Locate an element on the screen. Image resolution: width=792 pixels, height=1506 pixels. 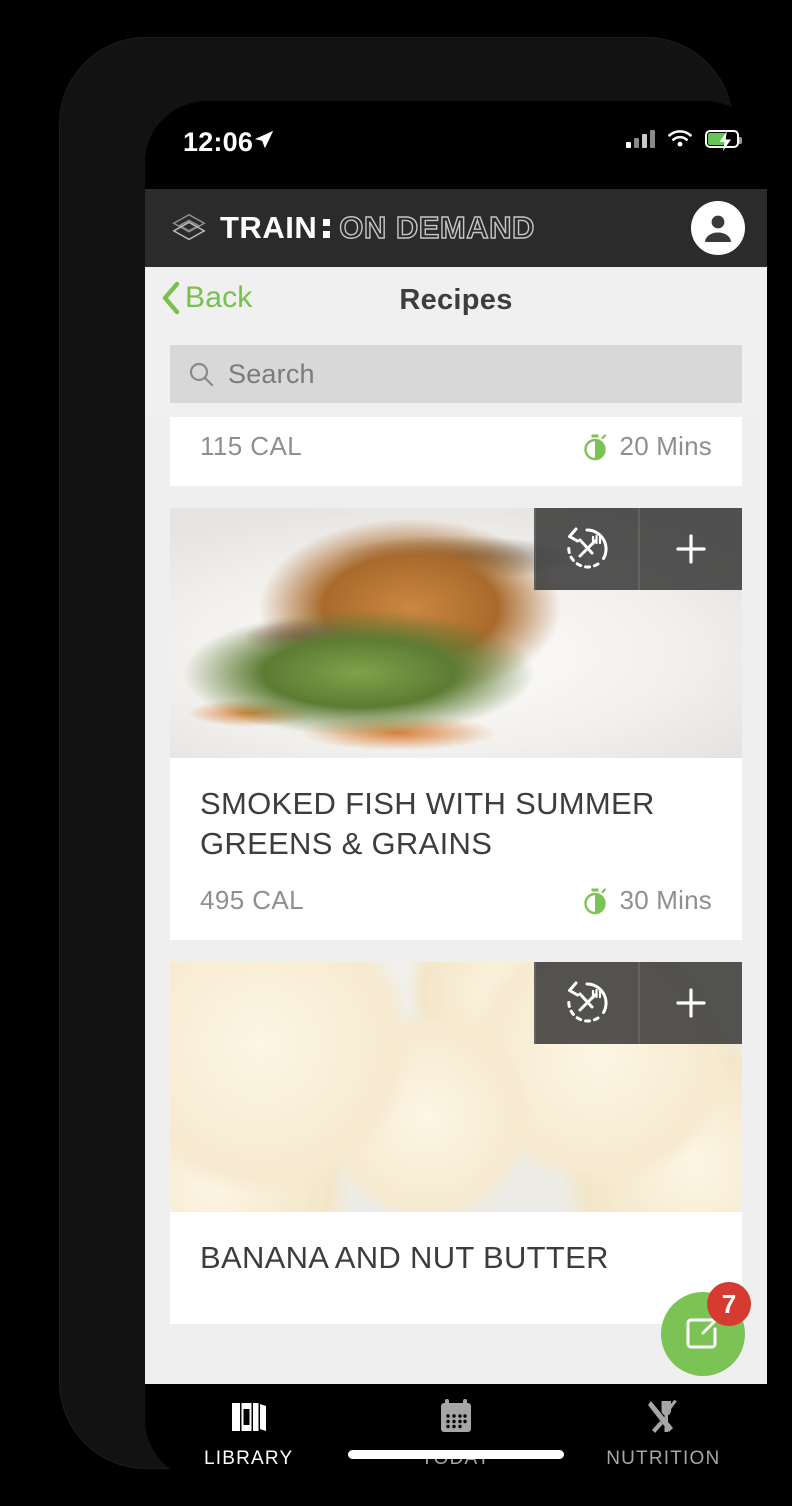
brand-colon-mark is located at coordinates (327, 228).